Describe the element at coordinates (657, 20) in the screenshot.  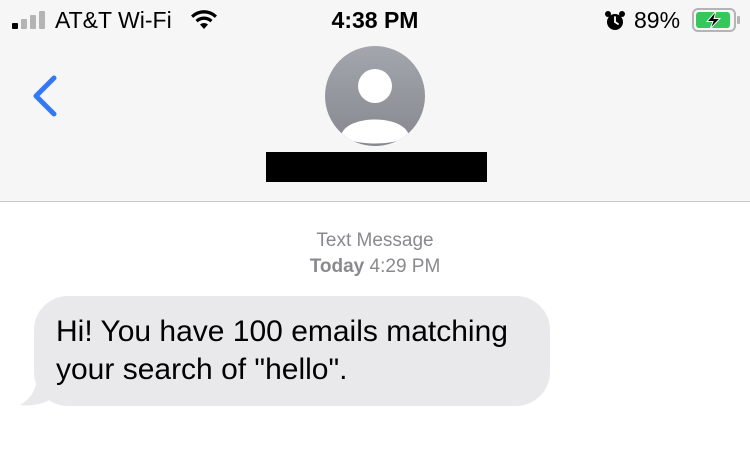
I see `battery-percentage: 89%` at that location.